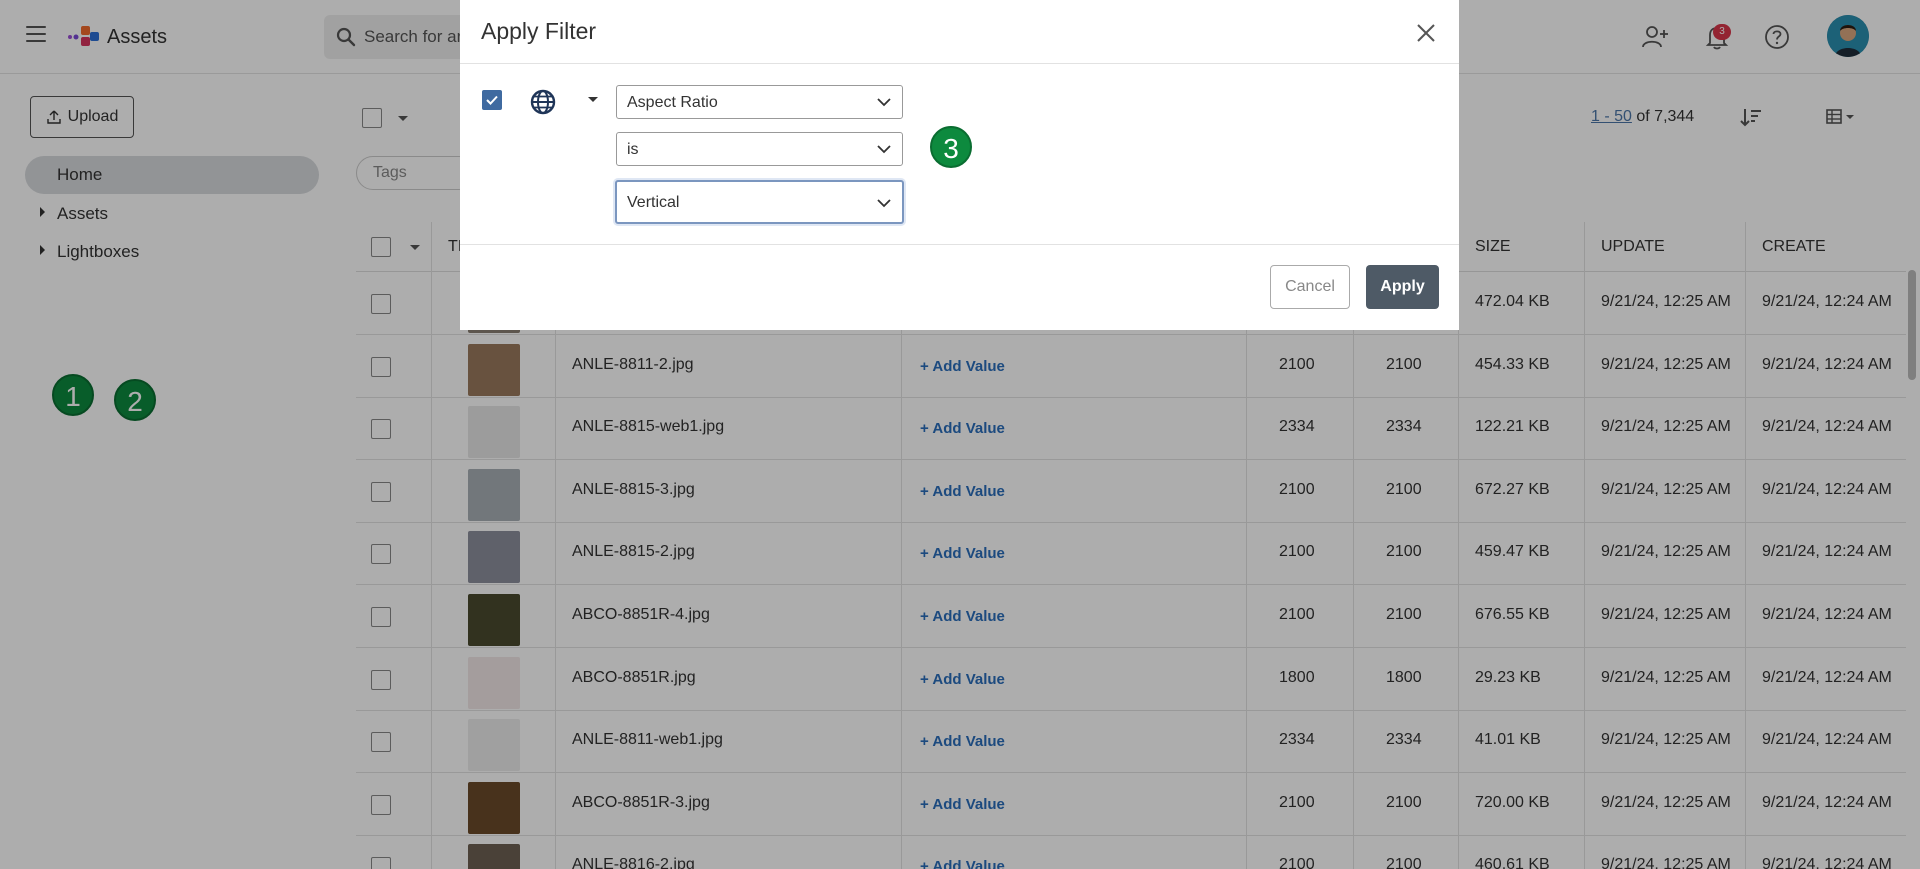 The image size is (1920, 869). I want to click on field-select: Aspect Ratio, so click(759, 102).